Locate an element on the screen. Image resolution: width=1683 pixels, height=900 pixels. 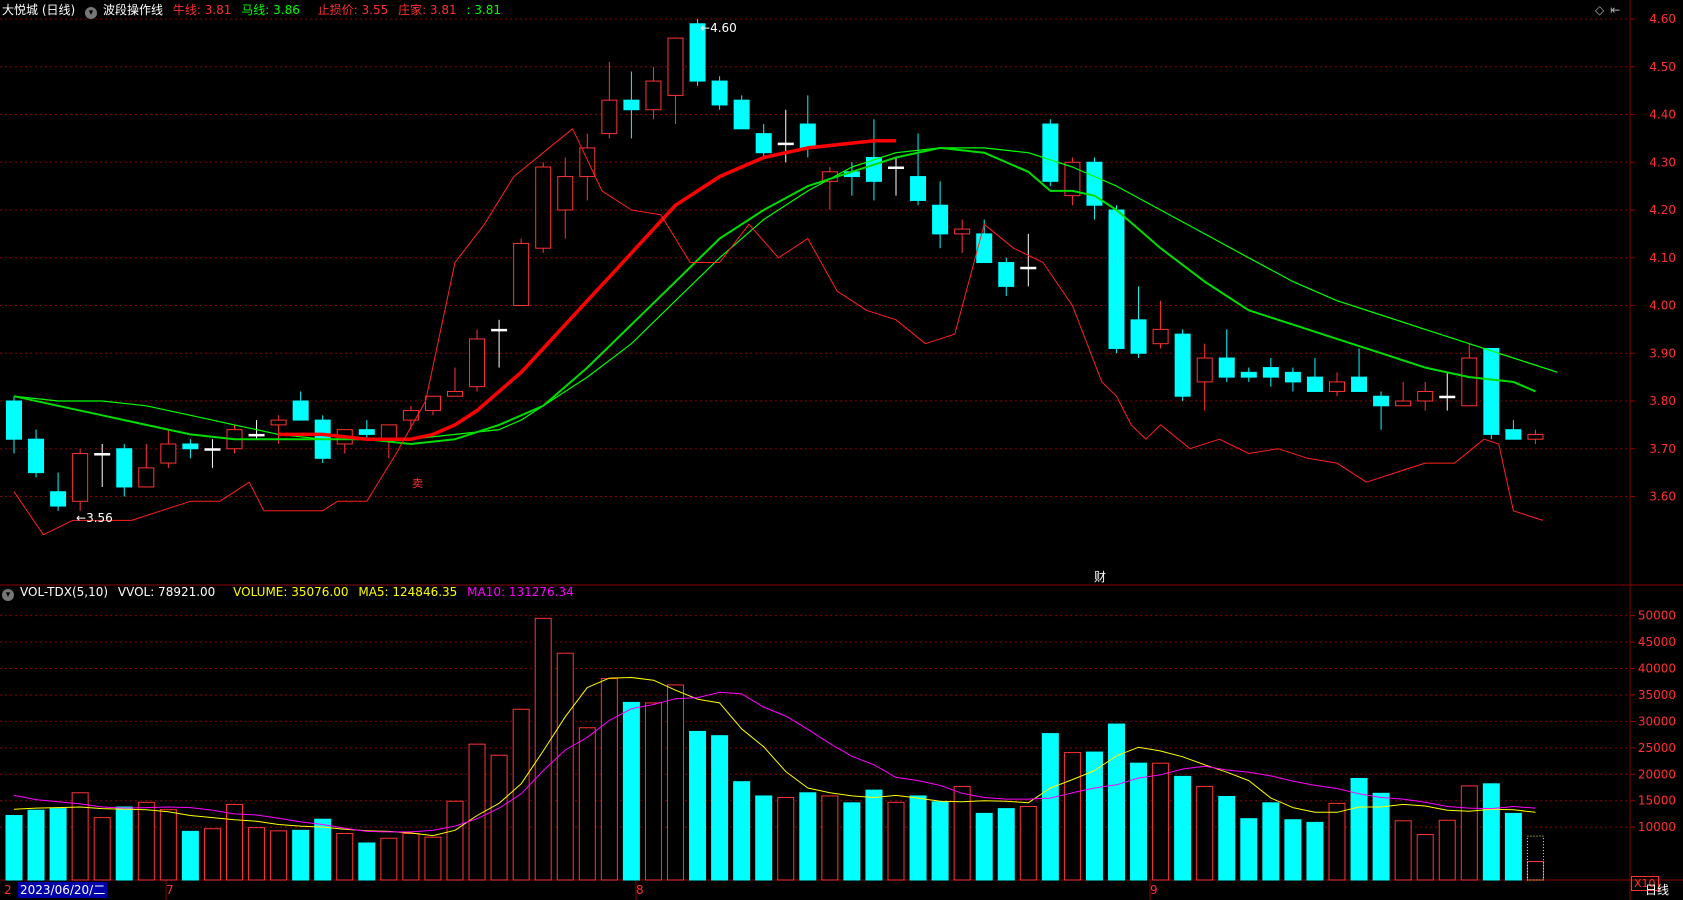
diamond-icon: ◇ is located at coordinates (1599, 10).